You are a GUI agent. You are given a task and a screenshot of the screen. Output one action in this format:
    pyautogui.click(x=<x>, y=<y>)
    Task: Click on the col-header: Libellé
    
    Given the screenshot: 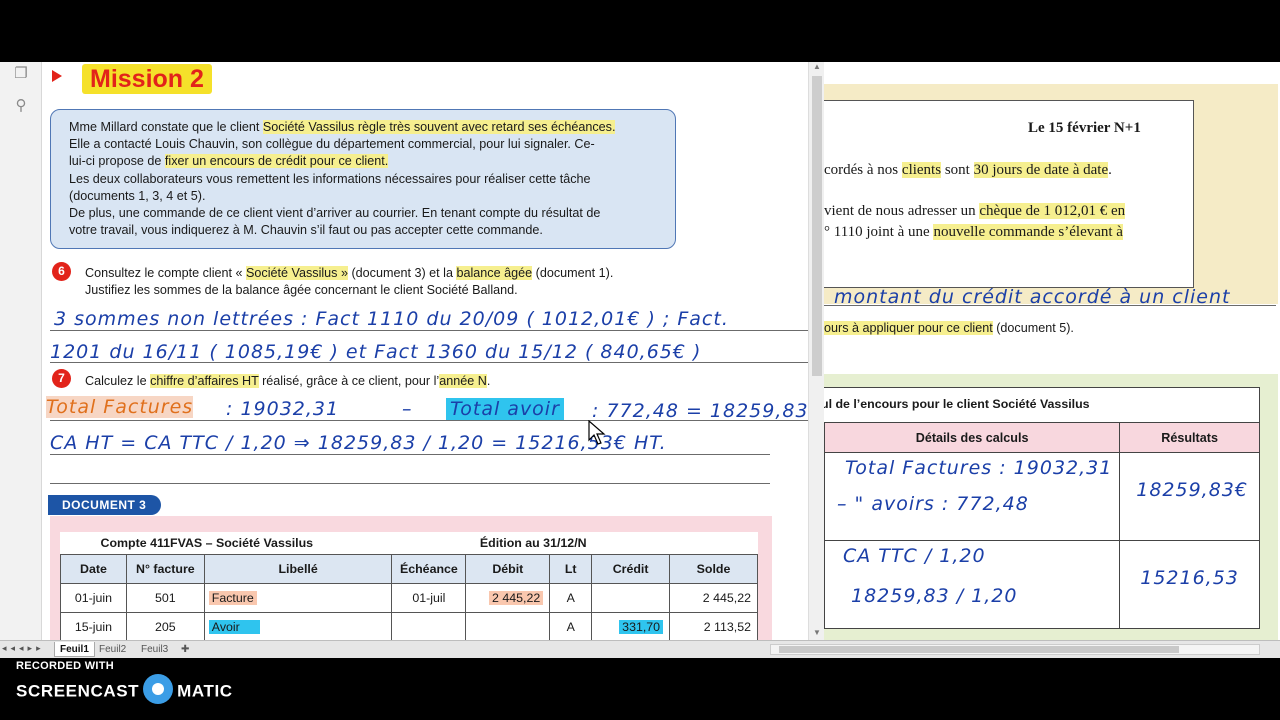 What is the action you would take?
    pyautogui.click(x=298, y=568)
    